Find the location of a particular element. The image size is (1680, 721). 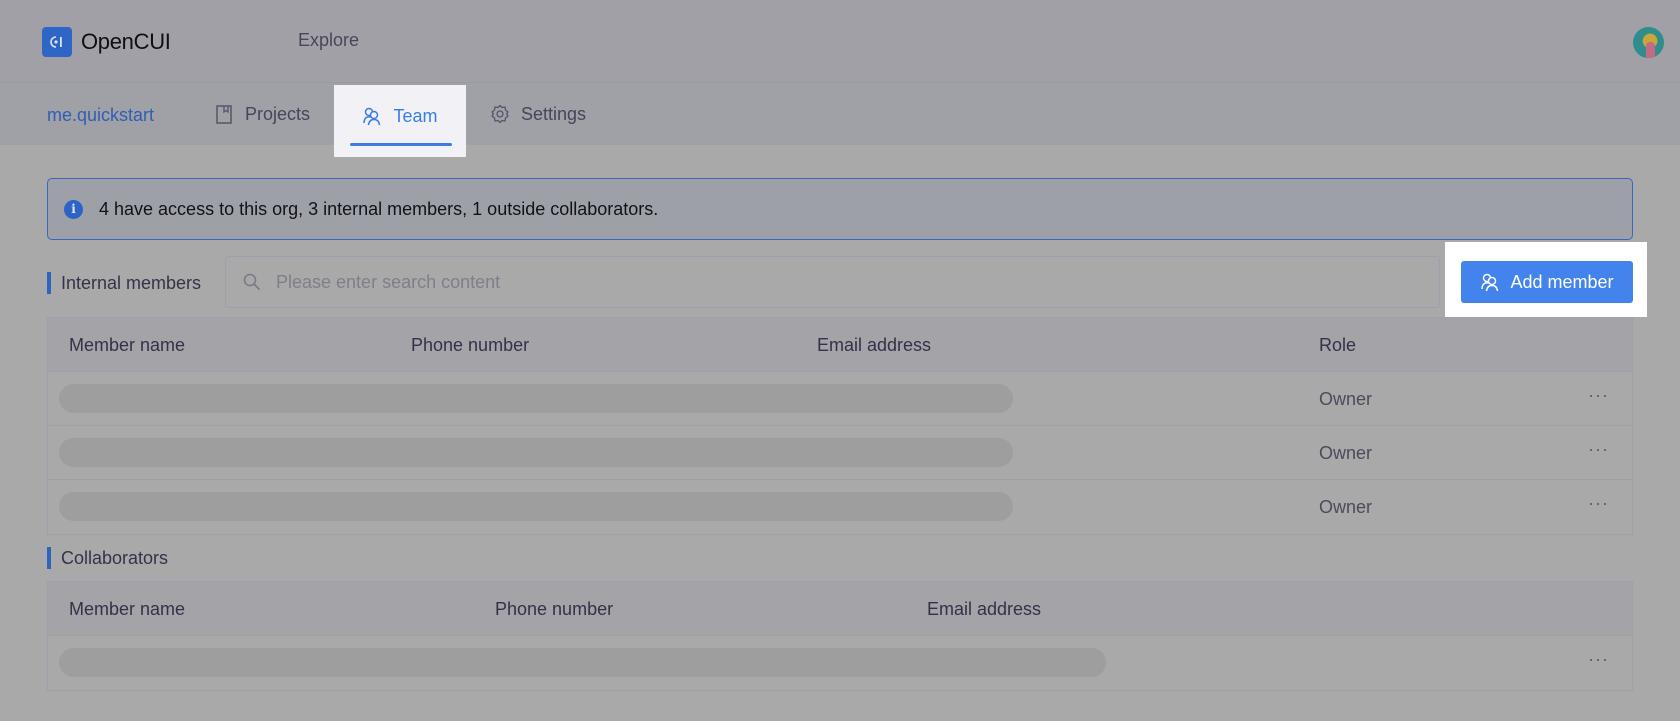

info-icon: i is located at coordinates (73, 209).